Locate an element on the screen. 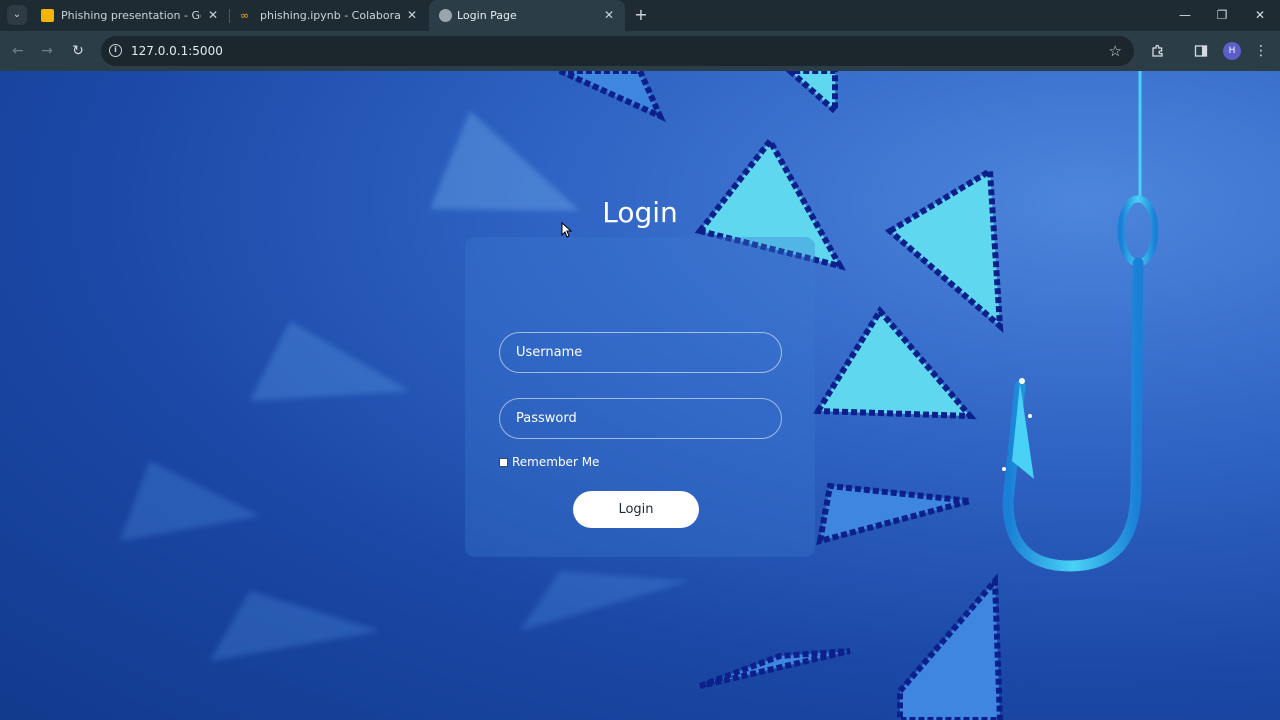  tab-title: Phishing presentation - Google is located at coordinates (131, 15).